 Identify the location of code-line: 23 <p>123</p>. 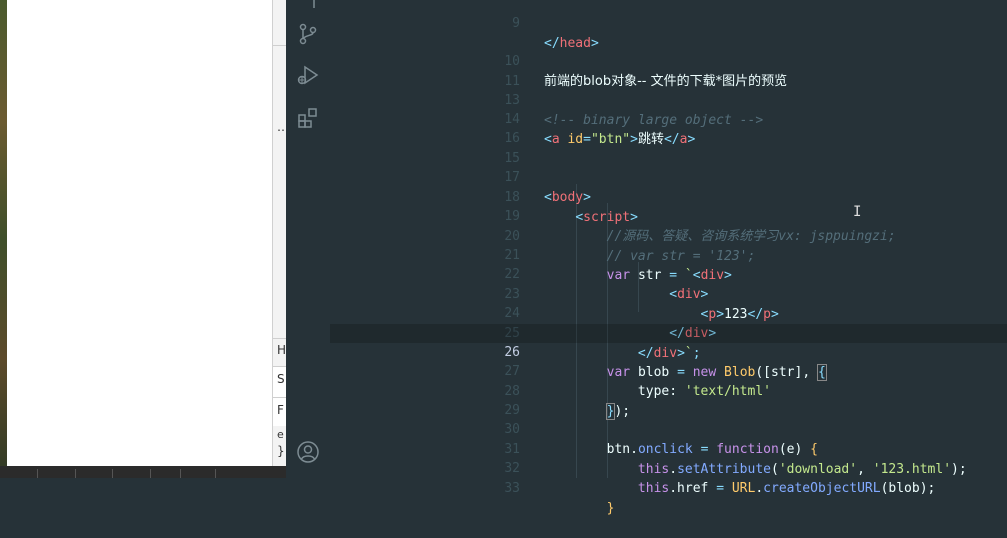
(668, 293).